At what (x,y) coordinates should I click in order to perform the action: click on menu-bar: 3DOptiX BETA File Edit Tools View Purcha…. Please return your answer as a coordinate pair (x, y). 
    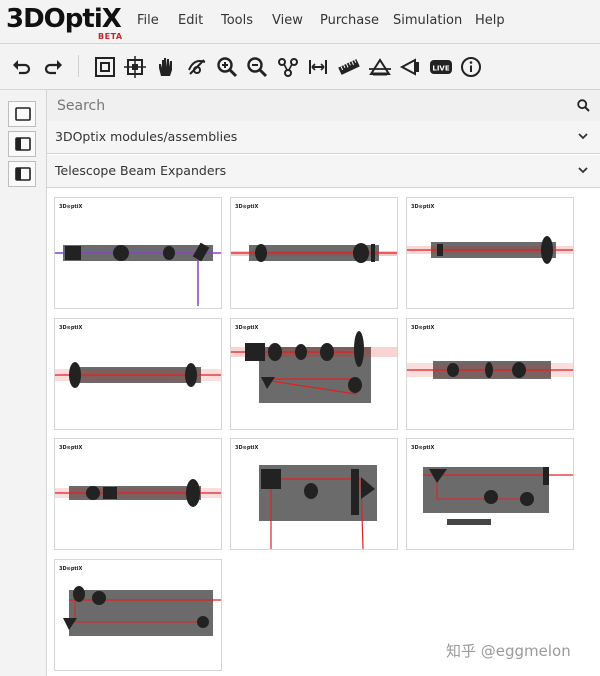
    Looking at the image, I should click on (300, 22).